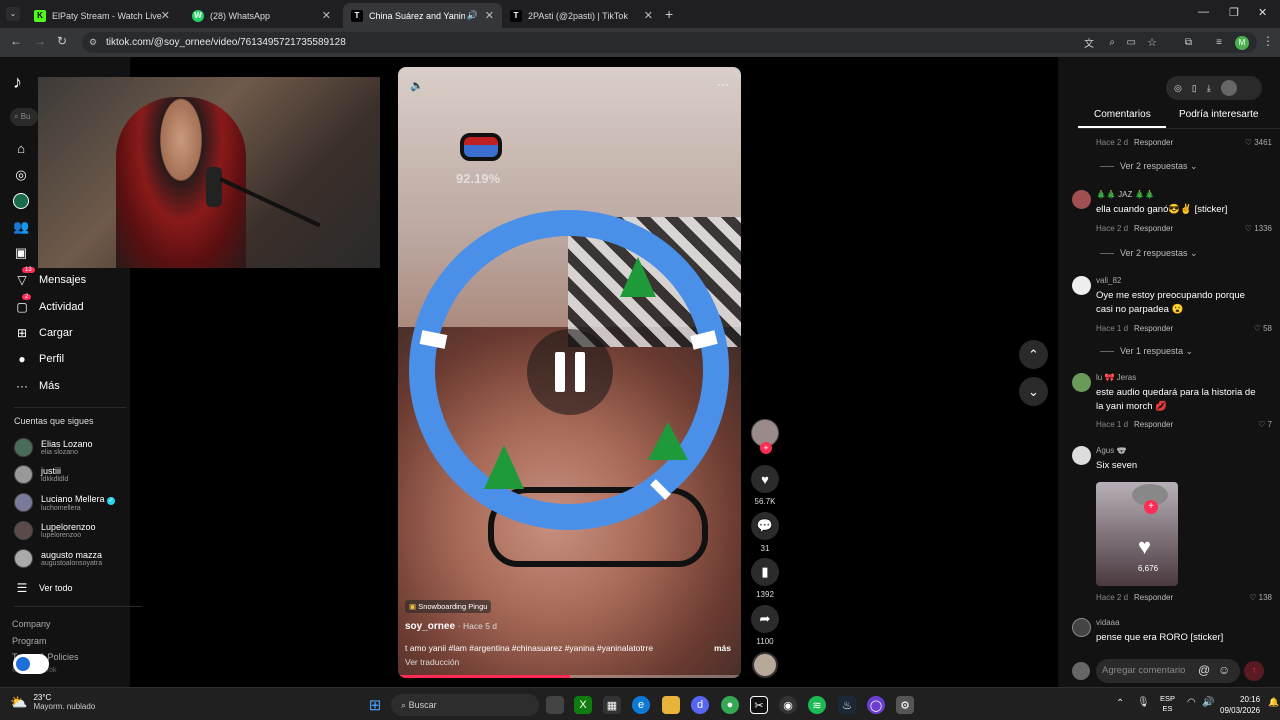 The height and width of the screenshot is (720, 1280). Describe the element at coordinates (1111, 450) in the screenshot. I see `comment-username: Agus 🐨` at that location.